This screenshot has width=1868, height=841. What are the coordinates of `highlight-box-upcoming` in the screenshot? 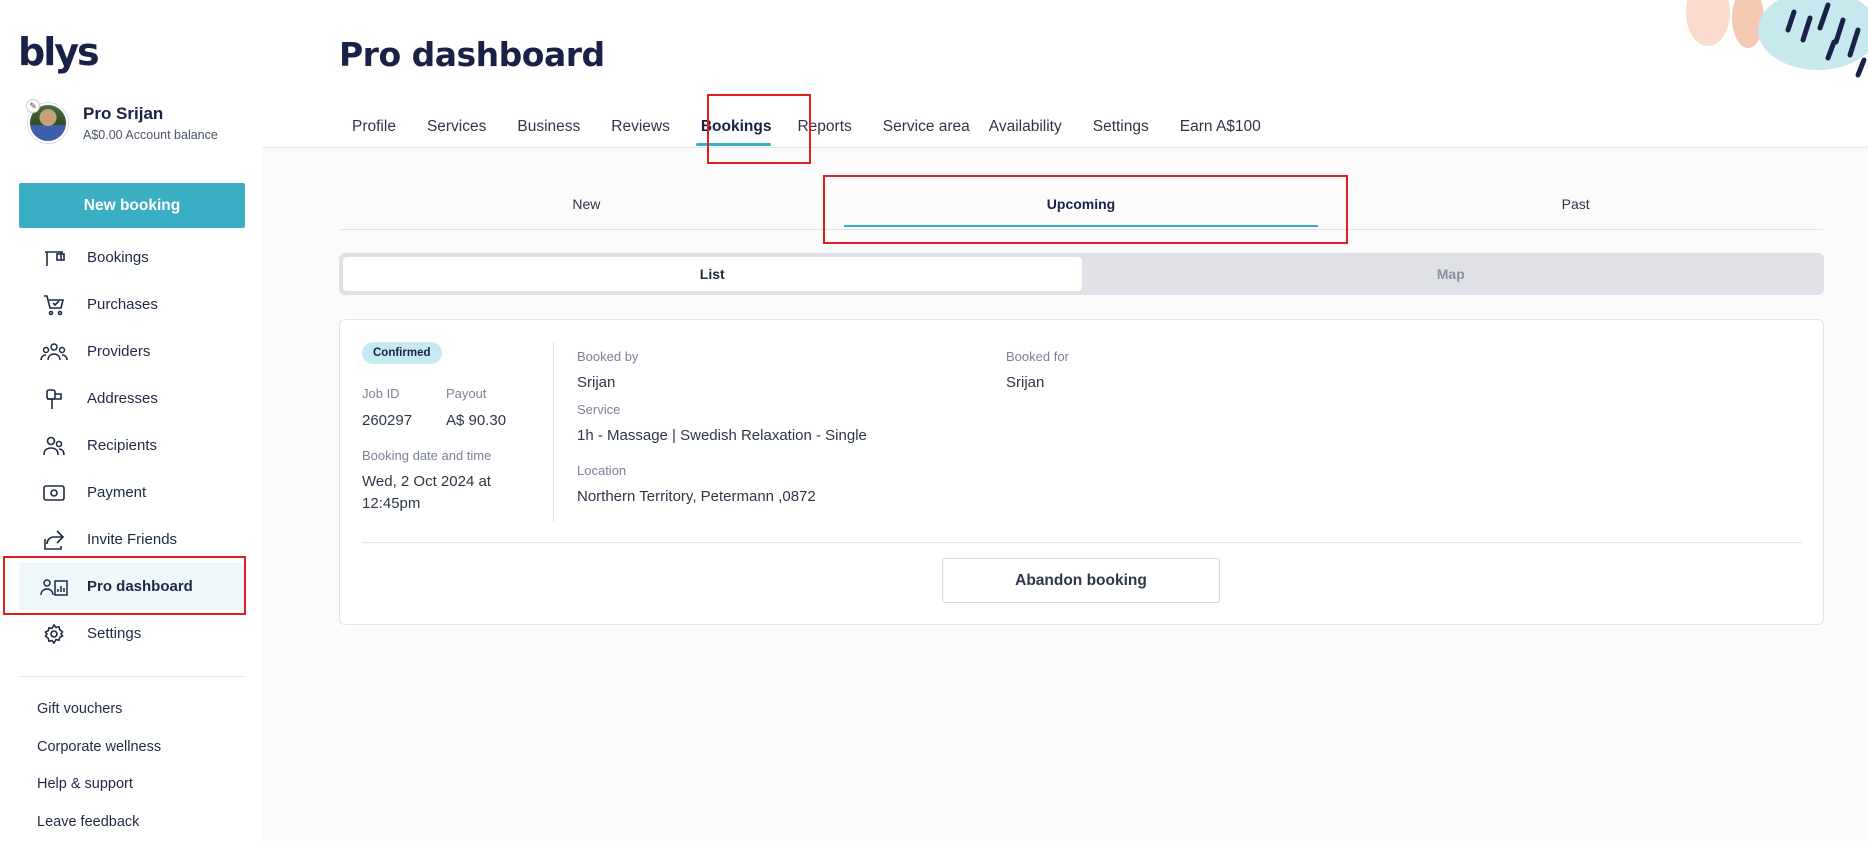 It's located at (1085, 209).